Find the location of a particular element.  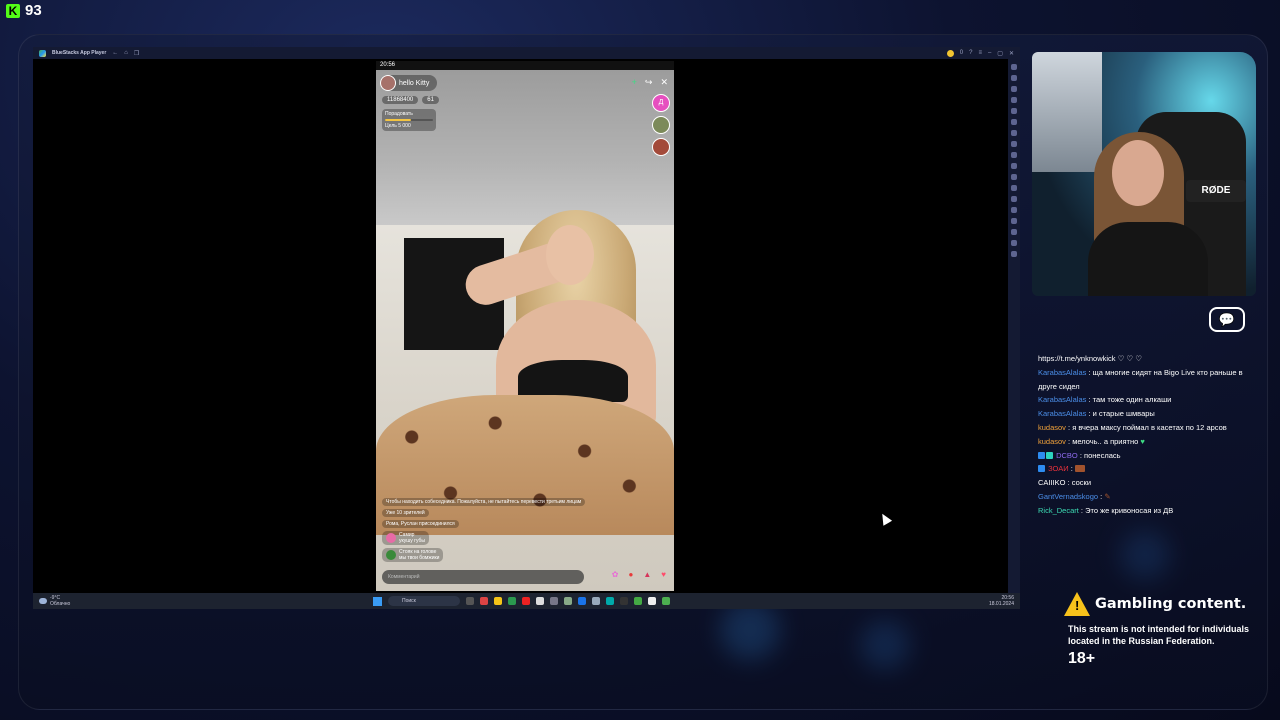

chat-message: kudasov : мелочь.. а приятно ♥ is located at coordinates (1091, 441).